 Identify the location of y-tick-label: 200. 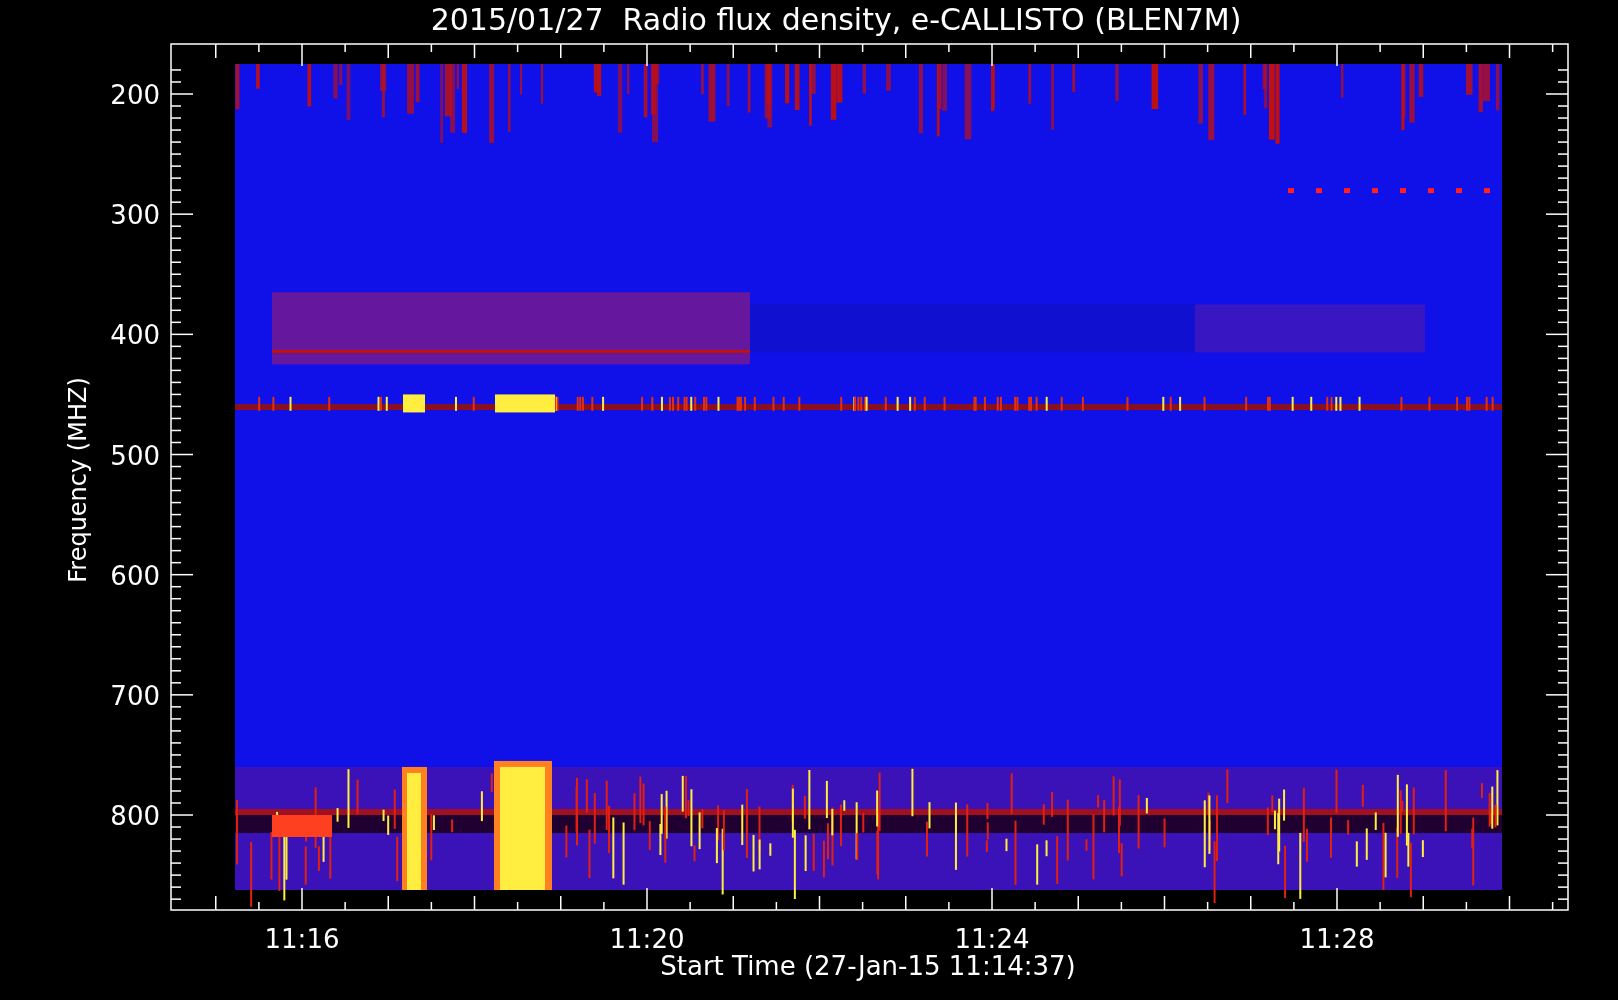
(135, 95).